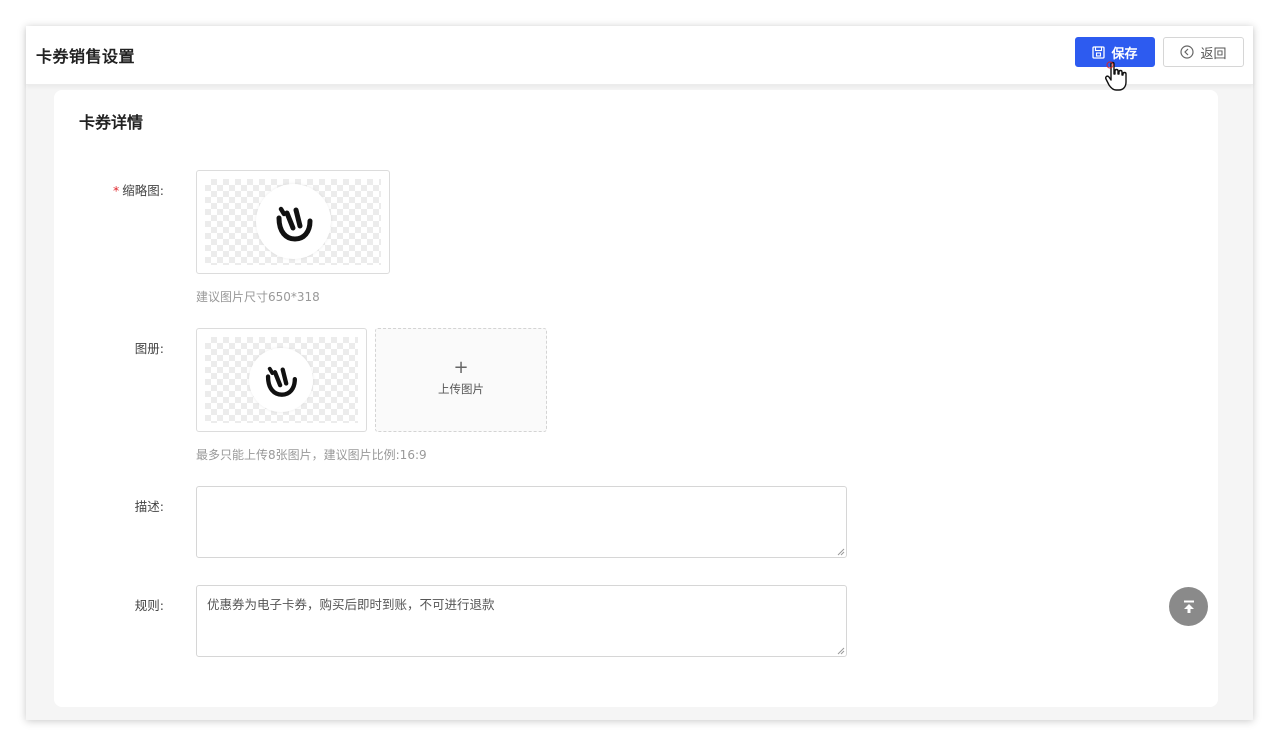  Describe the element at coordinates (258, 297) in the screenshot. I see `thumbnail-hint: 建议图片尺寸650*318` at that location.